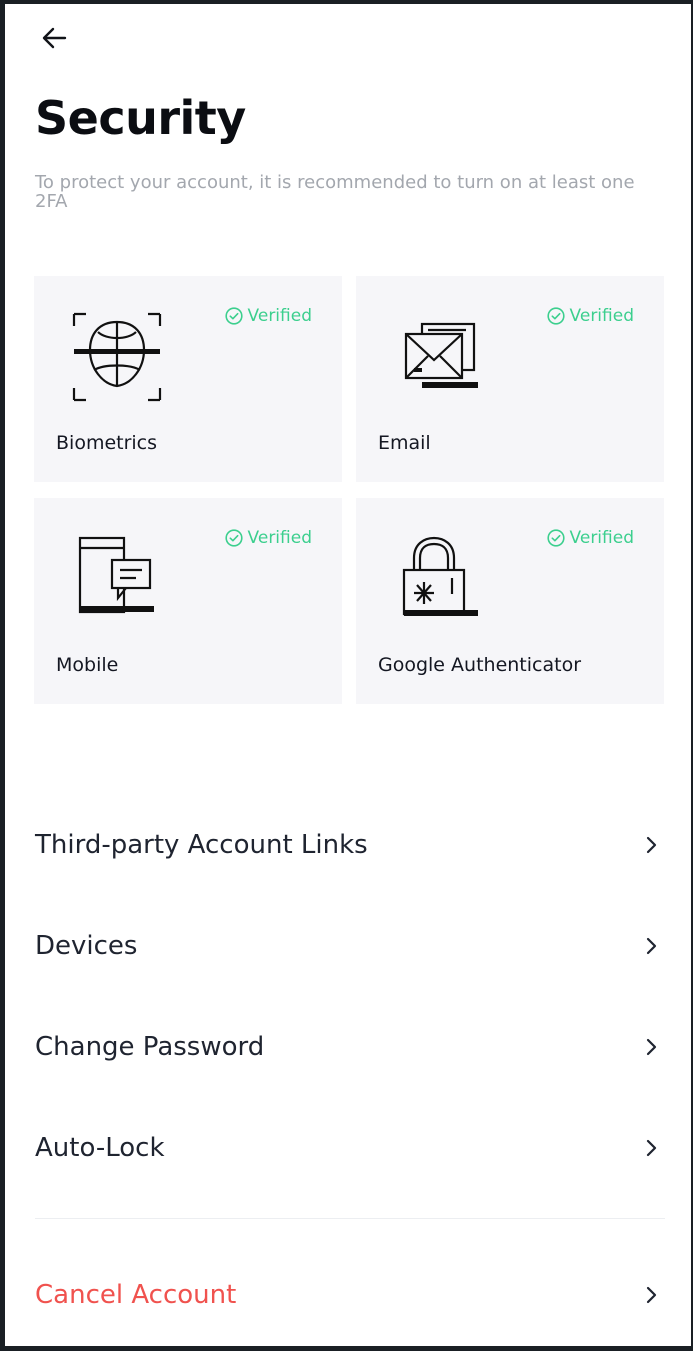 This screenshot has height=1351, width=693. What do you see at coordinates (150, 1046) in the screenshot?
I see `menu-item-label: Change Password` at bounding box center [150, 1046].